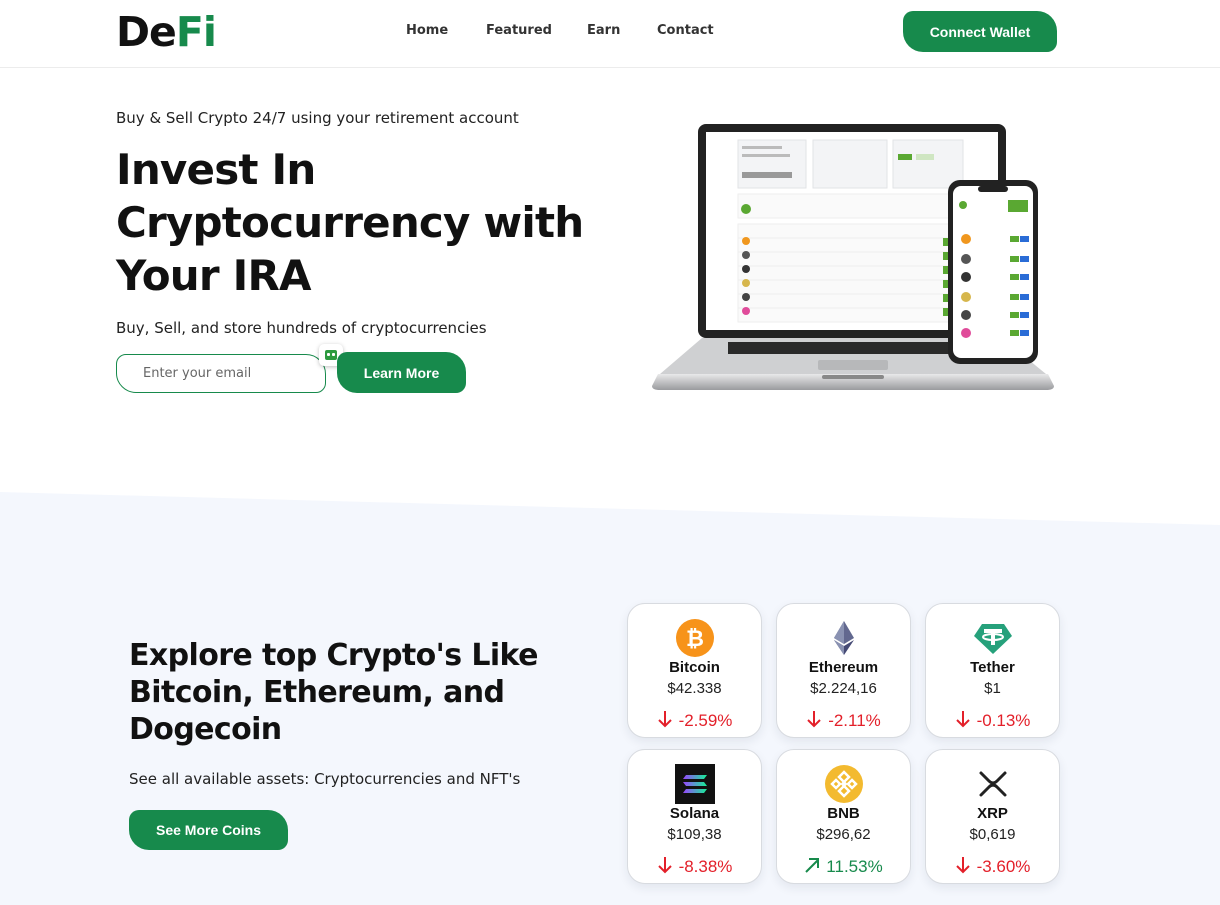 The image size is (1220, 905). What do you see at coordinates (694, 688) in the screenshot?
I see `coin-price: $42.338` at bounding box center [694, 688].